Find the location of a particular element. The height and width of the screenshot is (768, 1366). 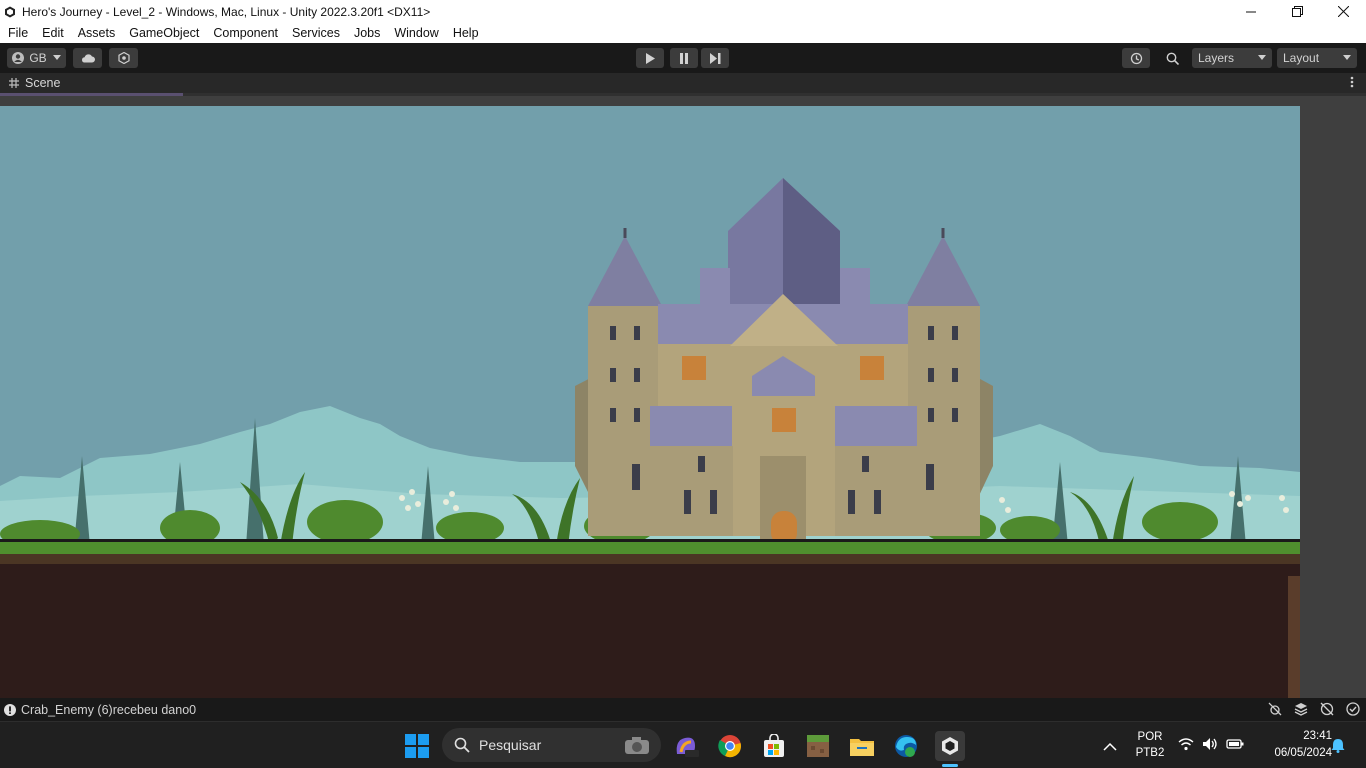

taskbar-unity is located at coordinates (950, 746).